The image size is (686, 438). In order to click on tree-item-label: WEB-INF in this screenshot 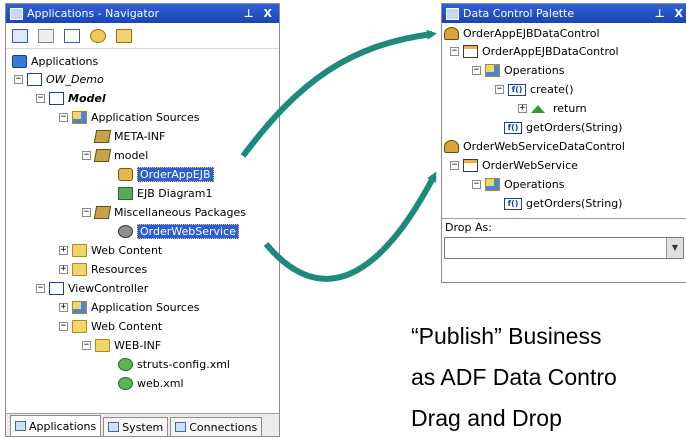, I will do `click(138, 345)`.